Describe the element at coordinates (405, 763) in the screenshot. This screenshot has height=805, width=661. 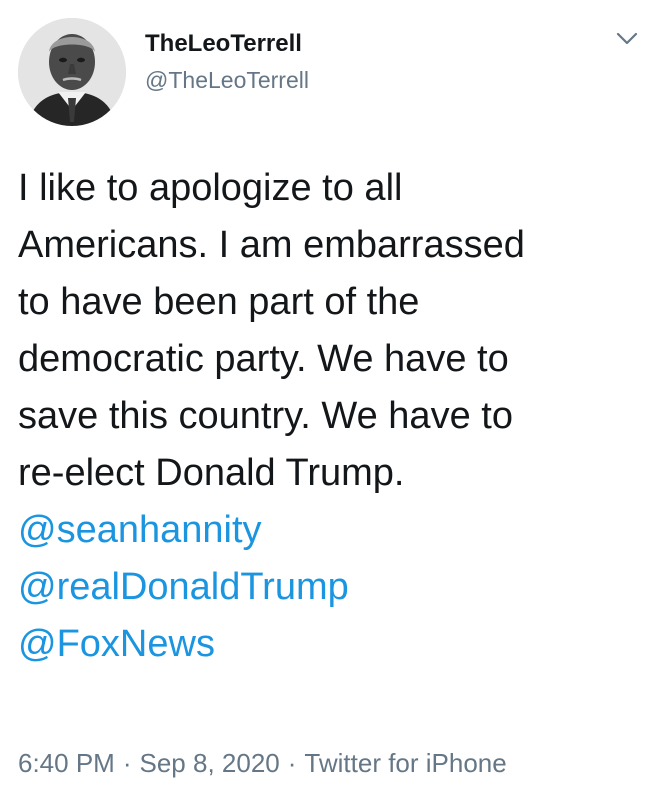
I see `tweet-source: Twitter for iPhone` at that location.